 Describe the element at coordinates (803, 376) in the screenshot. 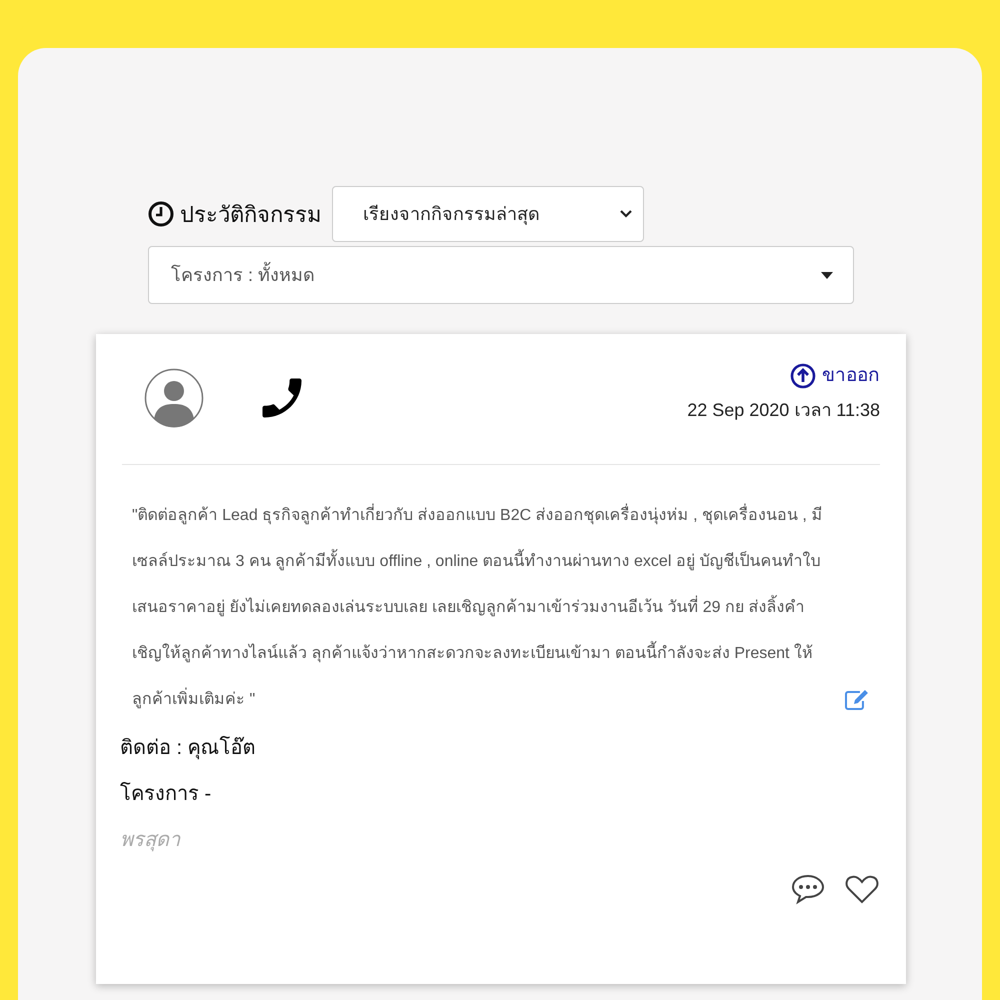

I see `upload-icon` at that location.